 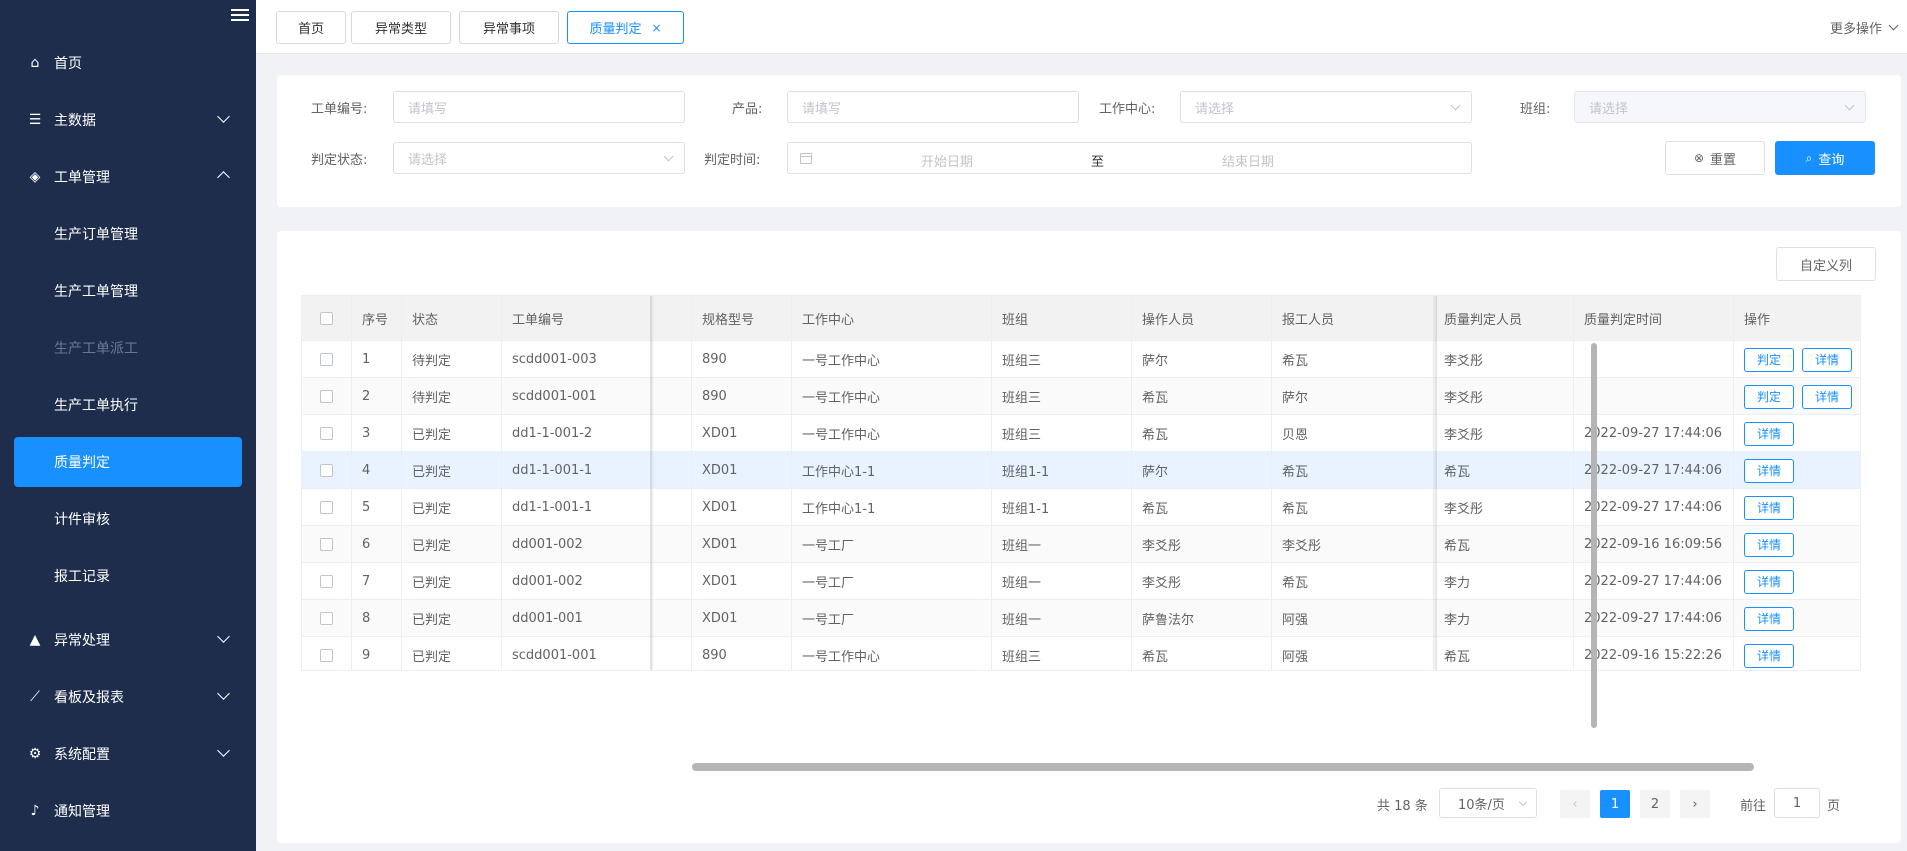 I want to click on cell-hidden, so click(x=672, y=544).